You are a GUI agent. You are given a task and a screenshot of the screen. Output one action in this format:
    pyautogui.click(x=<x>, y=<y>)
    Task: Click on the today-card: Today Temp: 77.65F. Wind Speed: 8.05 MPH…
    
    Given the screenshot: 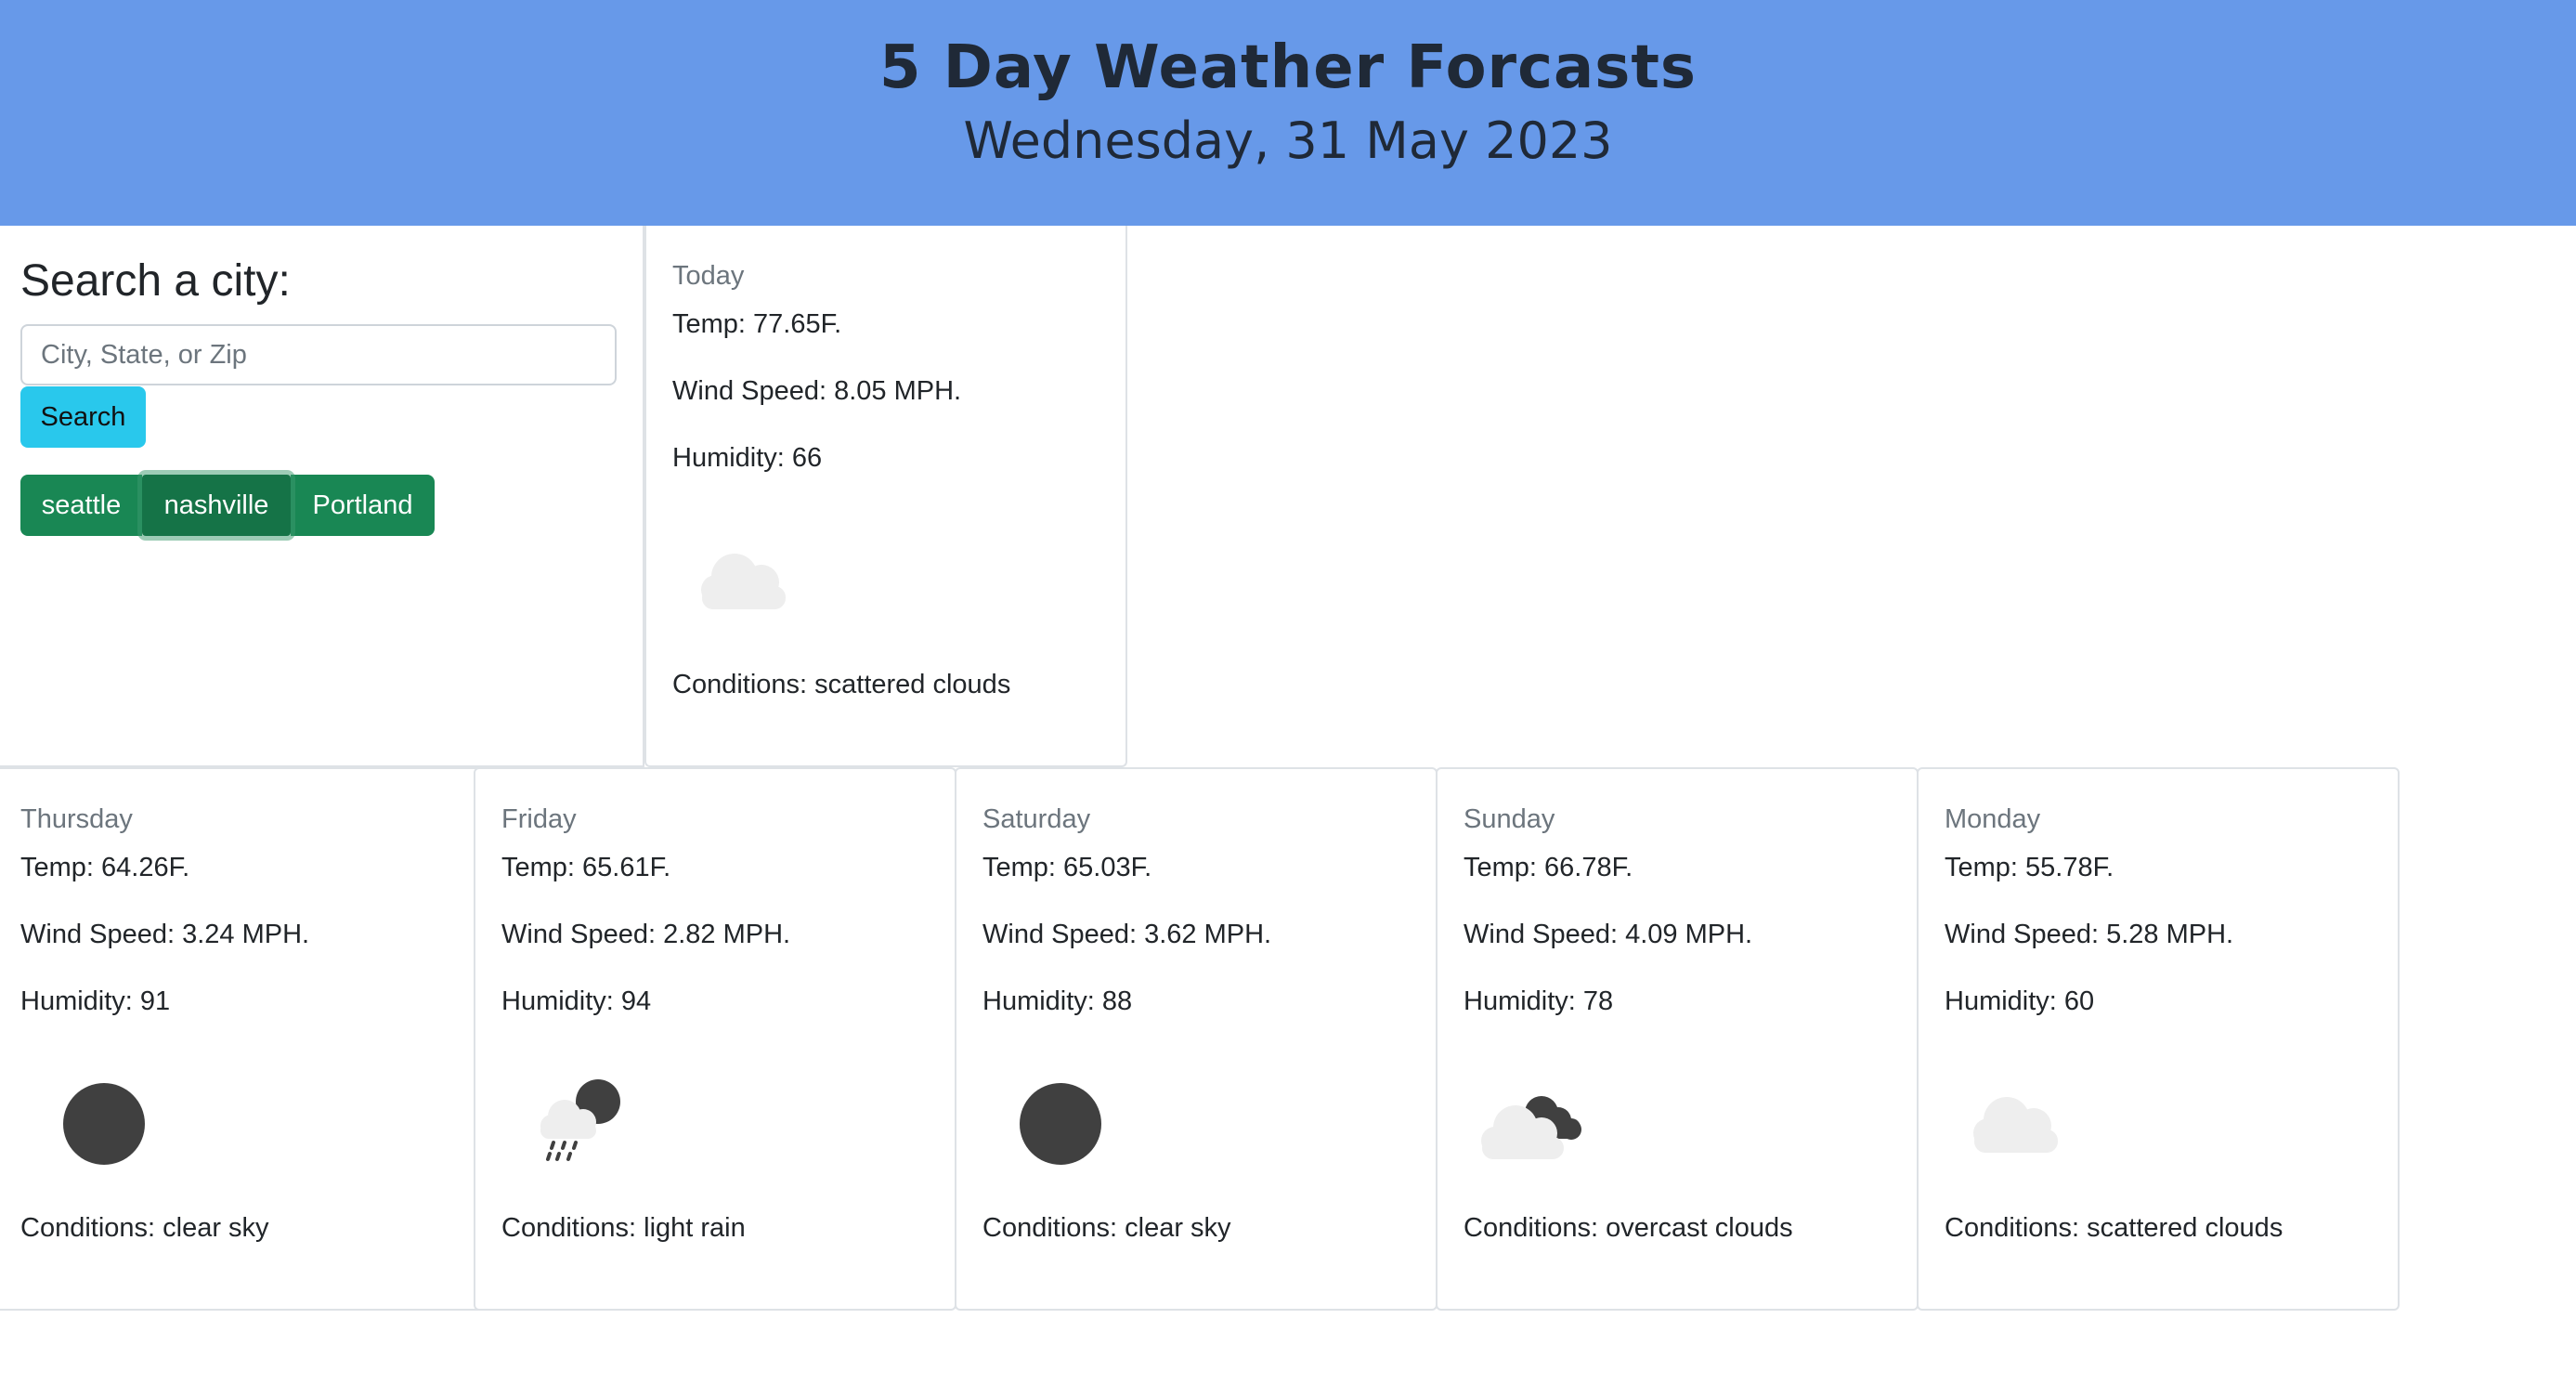 What is the action you would take?
    pyautogui.click(x=885, y=496)
    